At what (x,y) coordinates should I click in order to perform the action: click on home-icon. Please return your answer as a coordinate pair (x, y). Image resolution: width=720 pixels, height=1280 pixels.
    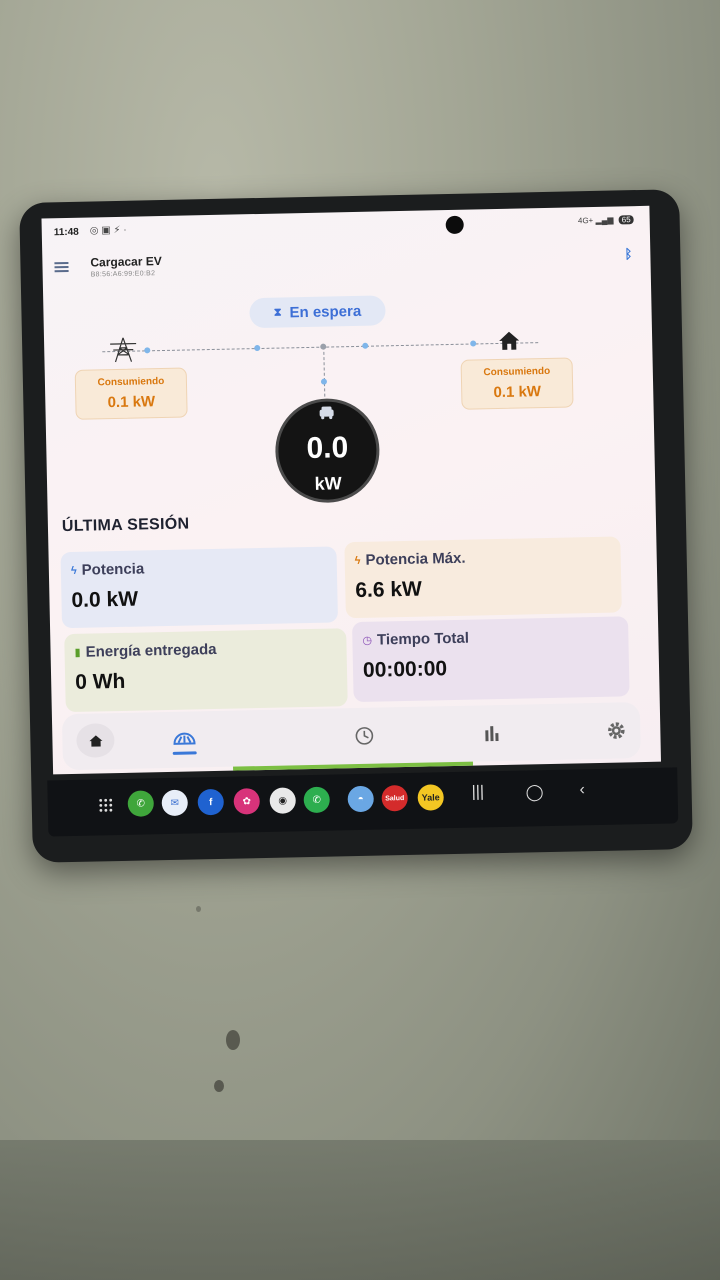
    Looking at the image, I should click on (95, 740).